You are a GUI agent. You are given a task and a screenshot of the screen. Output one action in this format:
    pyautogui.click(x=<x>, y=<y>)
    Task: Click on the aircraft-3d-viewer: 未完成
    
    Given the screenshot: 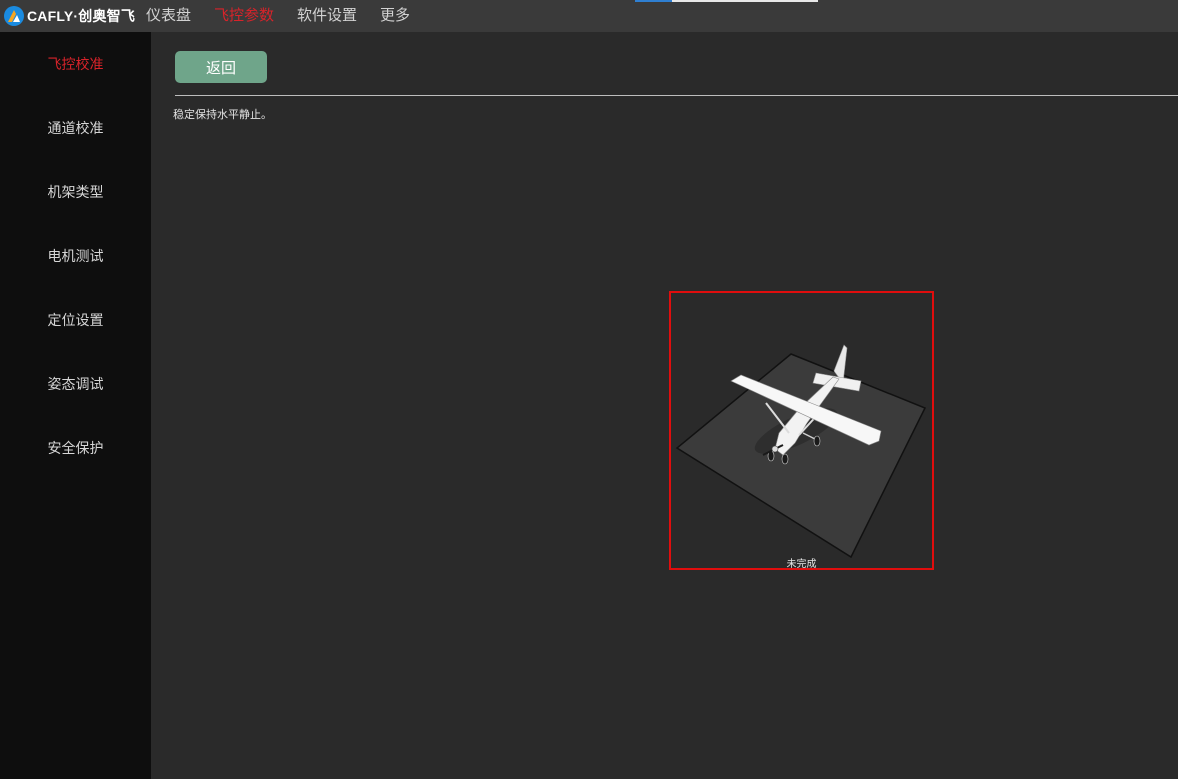 What is the action you would take?
    pyautogui.click(x=801, y=430)
    